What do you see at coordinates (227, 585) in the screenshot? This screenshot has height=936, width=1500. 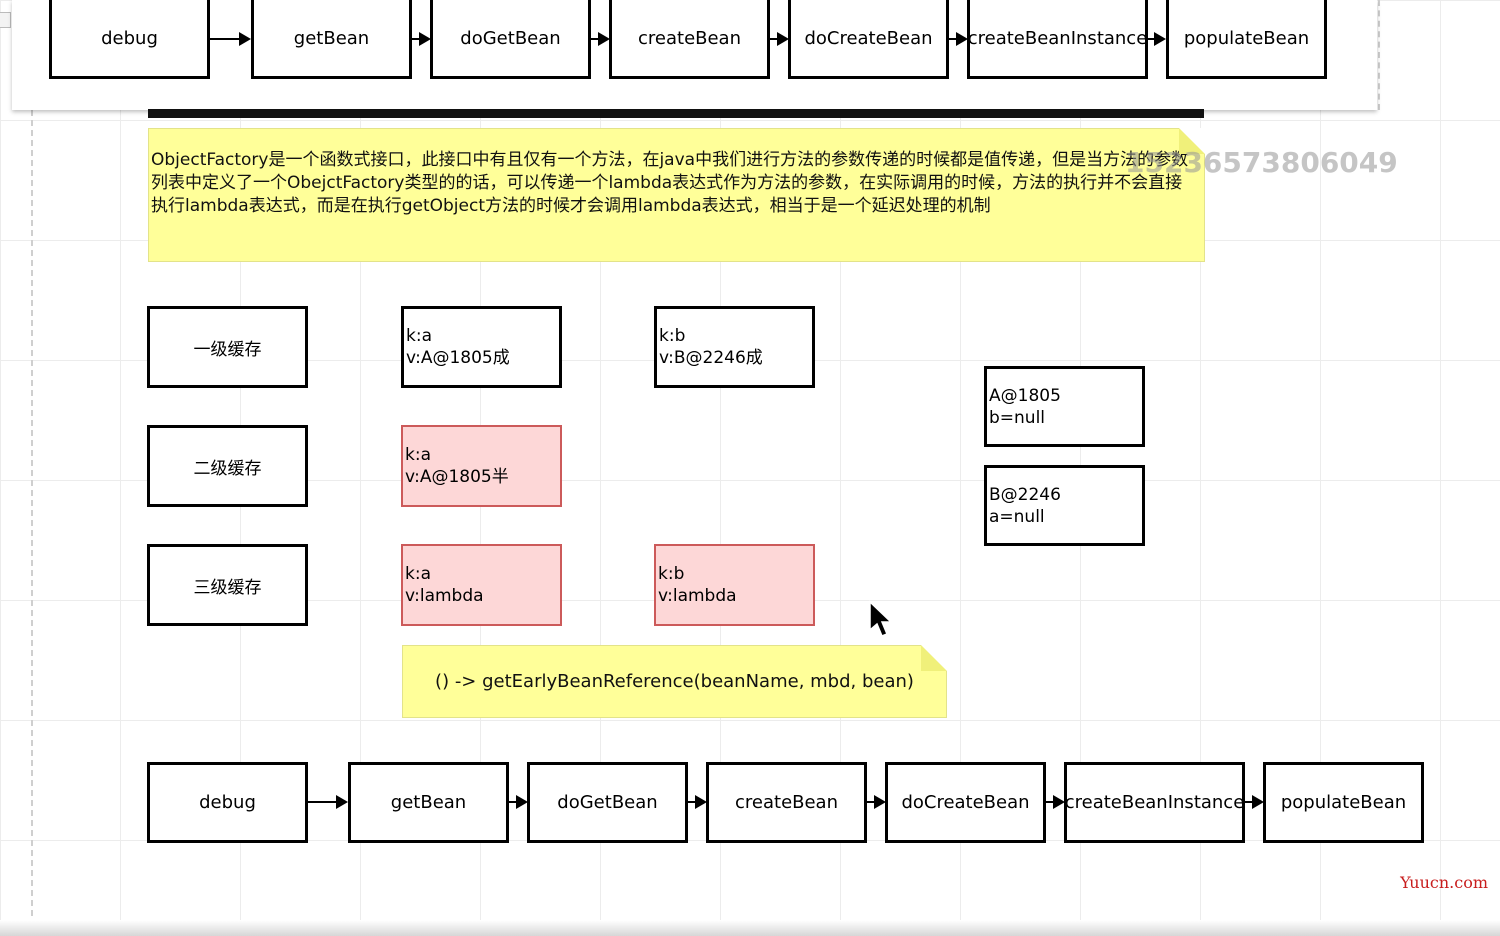 I see `cache-level-3-label: 三级缓存` at bounding box center [227, 585].